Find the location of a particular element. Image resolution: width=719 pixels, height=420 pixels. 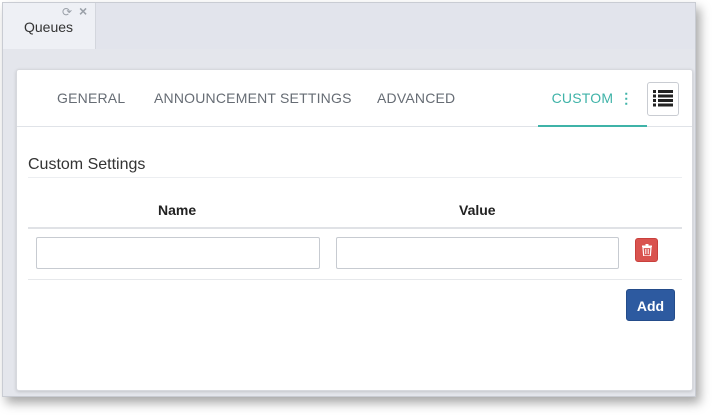

section-title: Custom Settings is located at coordinates (87, 164).